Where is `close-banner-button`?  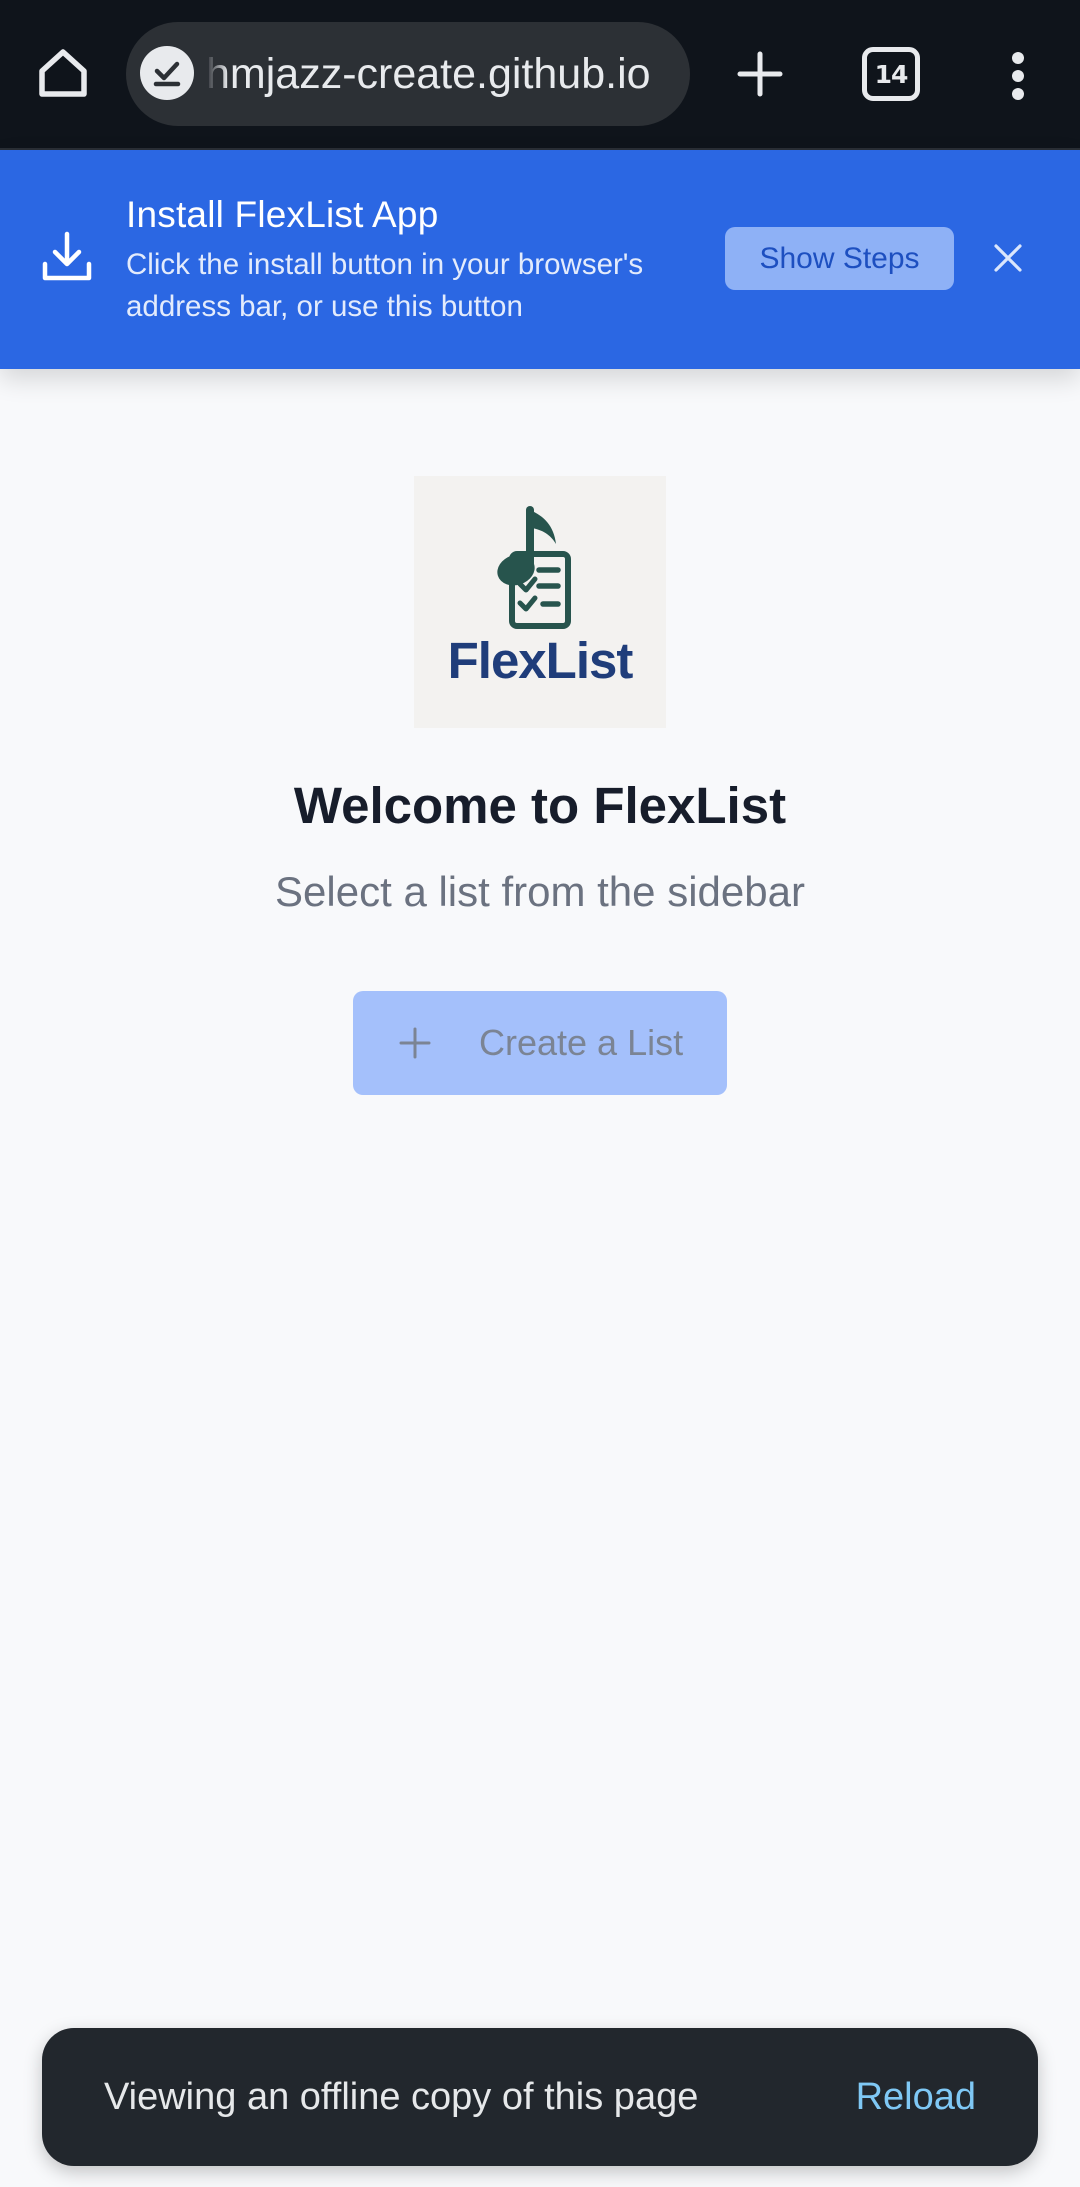
close-banner-button is located at coordinates (1008, 258).